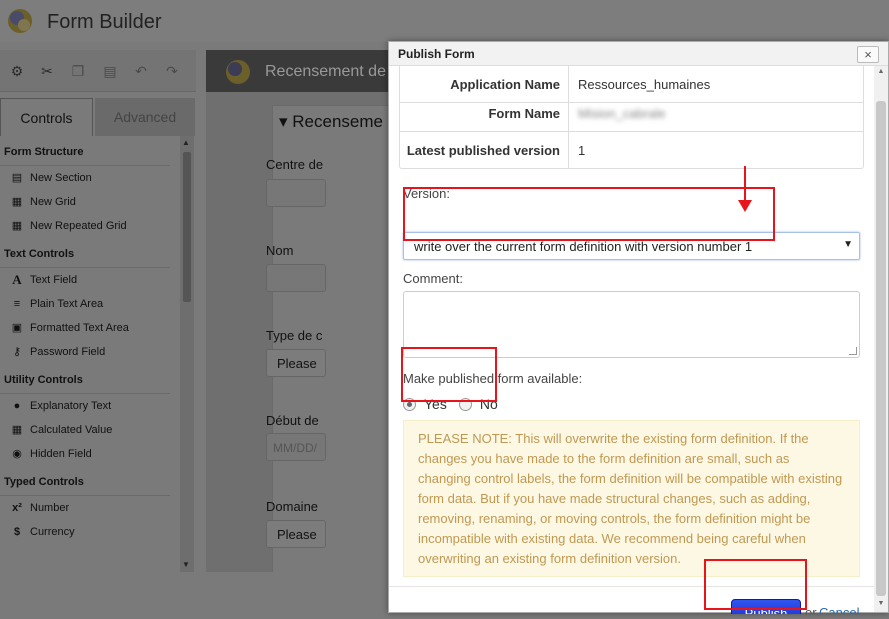 The image size is (889, 619). What do you see at coordinates (17, 71) in the screenshot?
I see `gears-icon: ⚙` at bounding box center [17, 71].